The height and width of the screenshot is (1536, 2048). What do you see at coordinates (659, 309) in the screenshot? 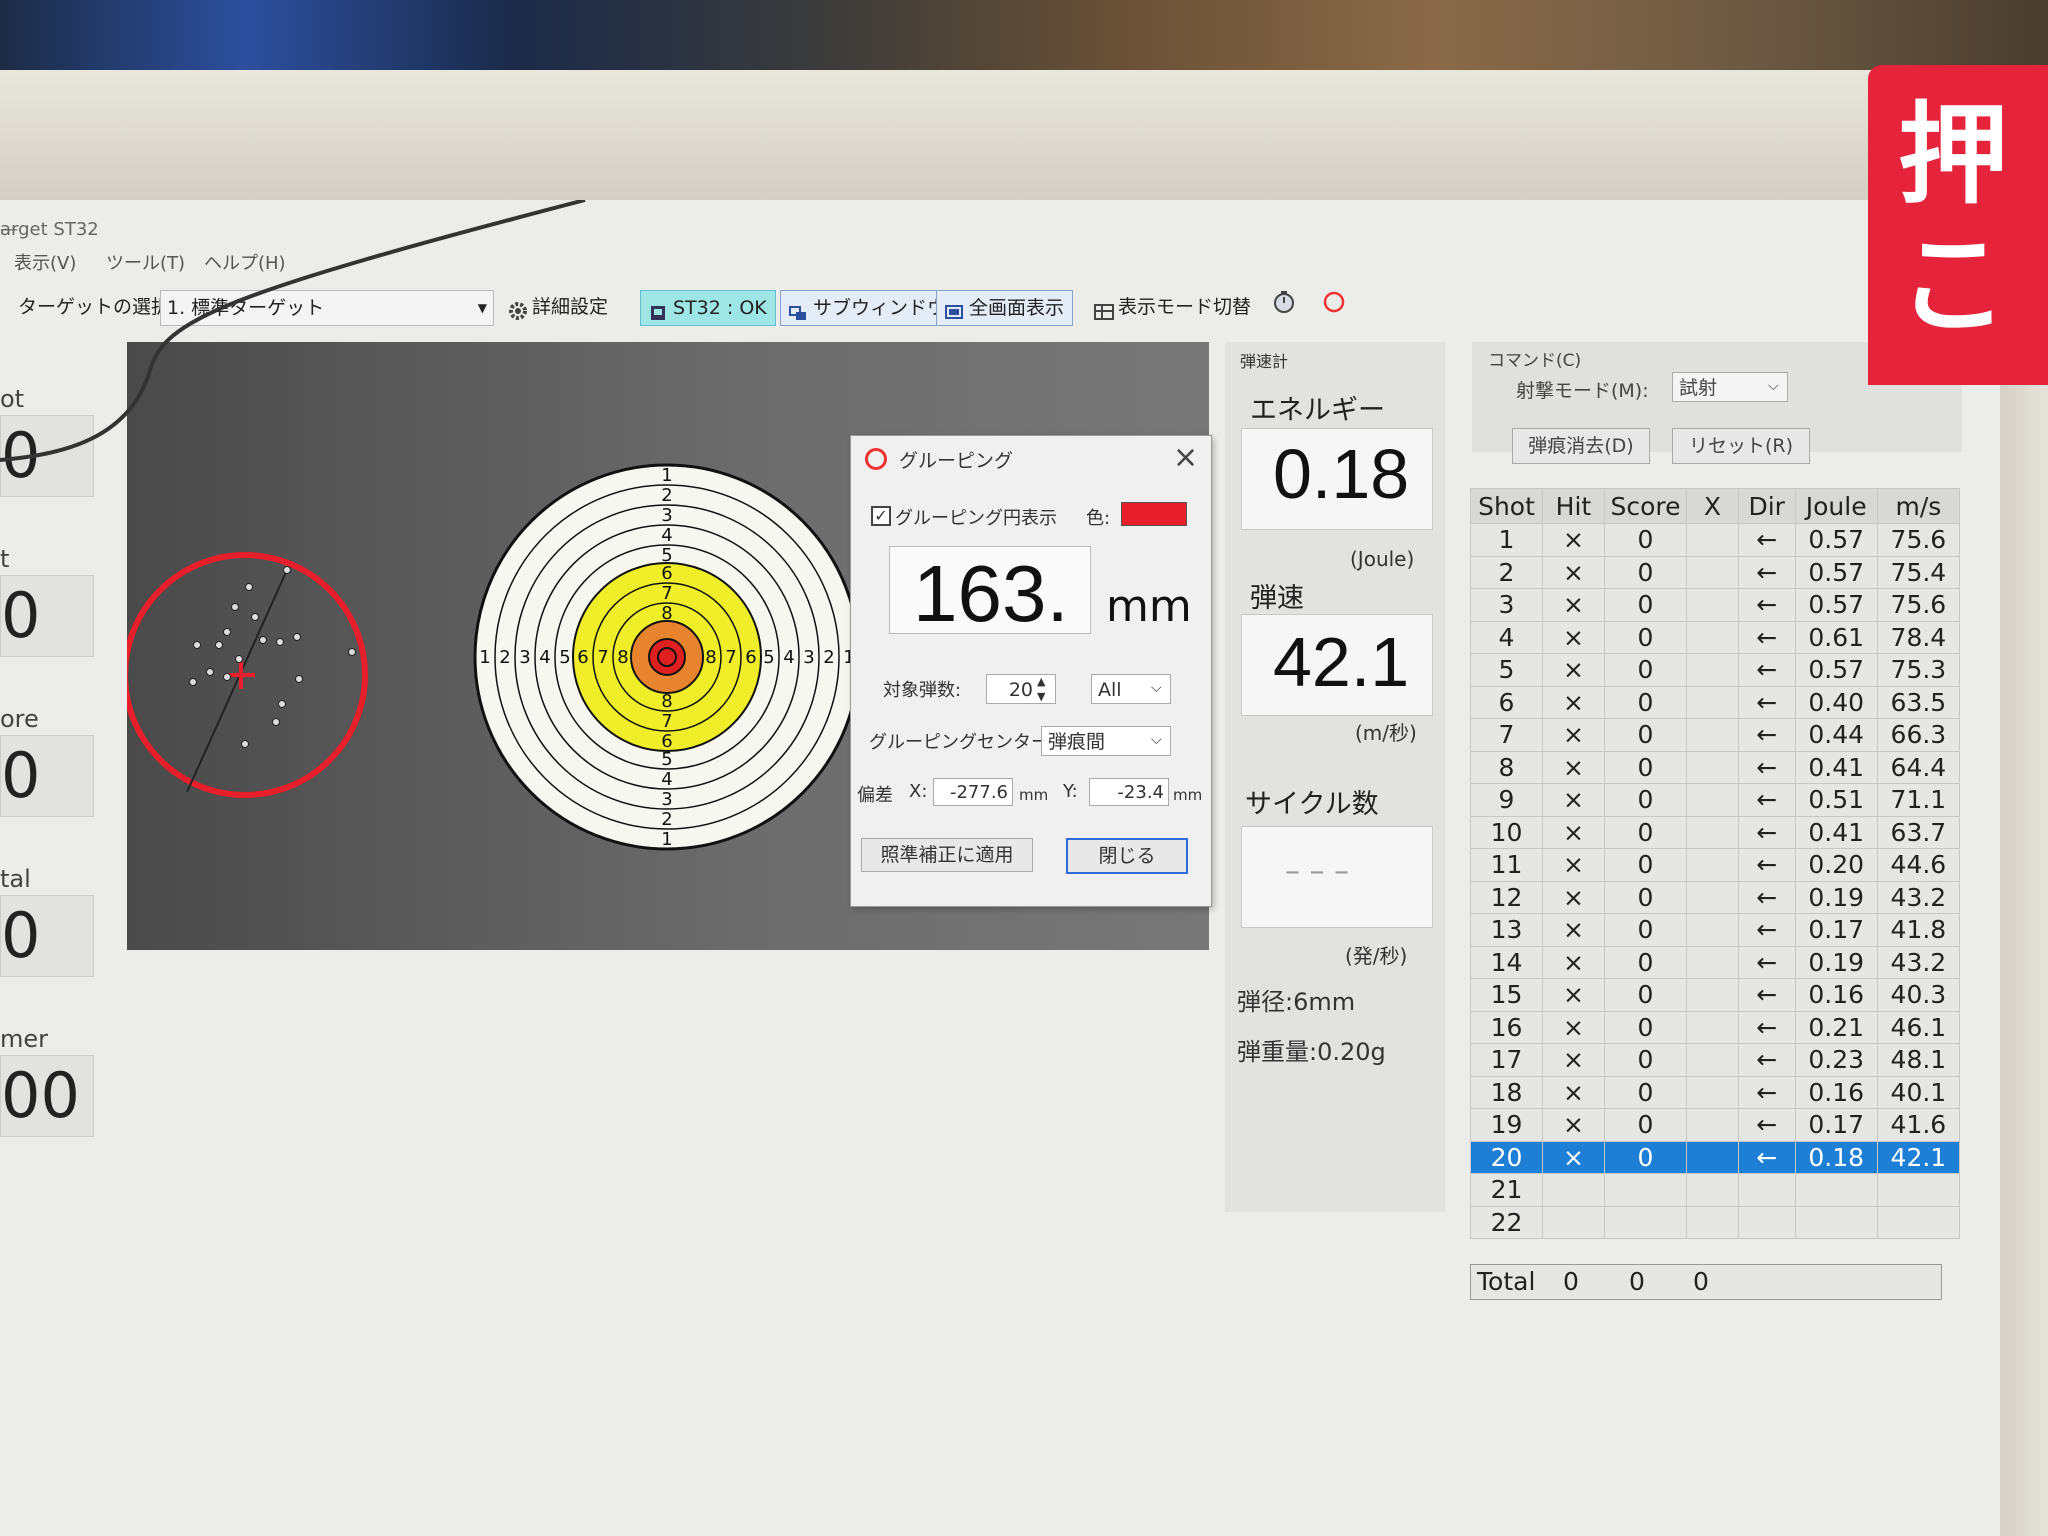
I see `device-icon` at bounding box center [659, 309].